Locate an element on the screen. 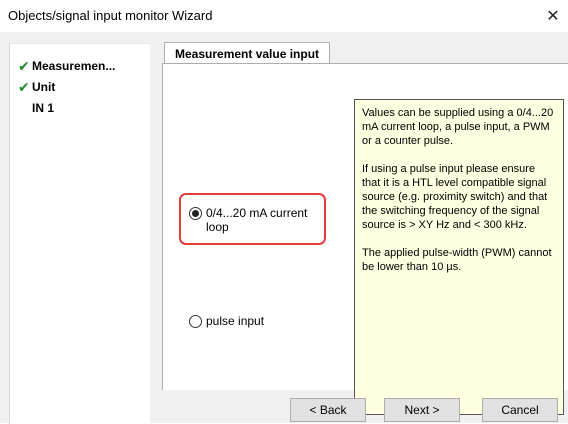 This screenshot has width=568, height=424. window-title: Objects/signal input monitor Wizard is located at coordinates (110, 15).